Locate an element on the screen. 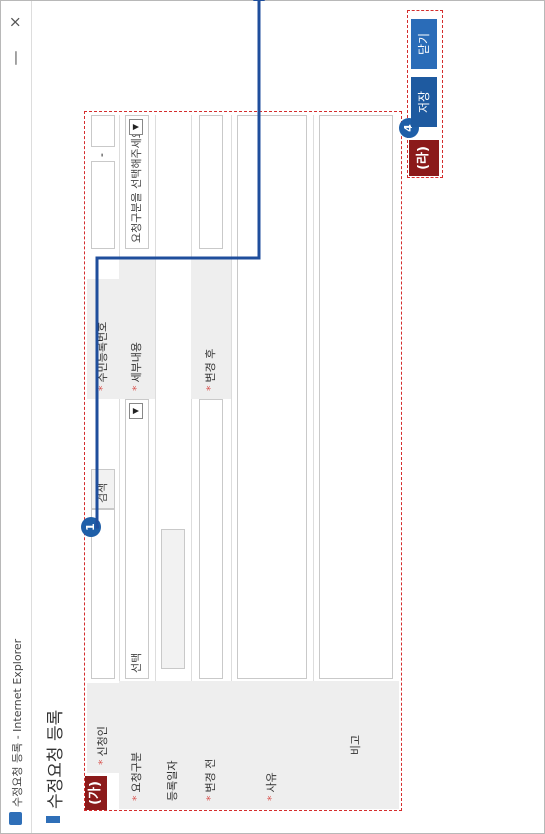  form-row-request-type: *요청구분 선택 ▼ *세부내용 요청구분을 선택해주세요. ▼ is located at coordinates (137, 462).